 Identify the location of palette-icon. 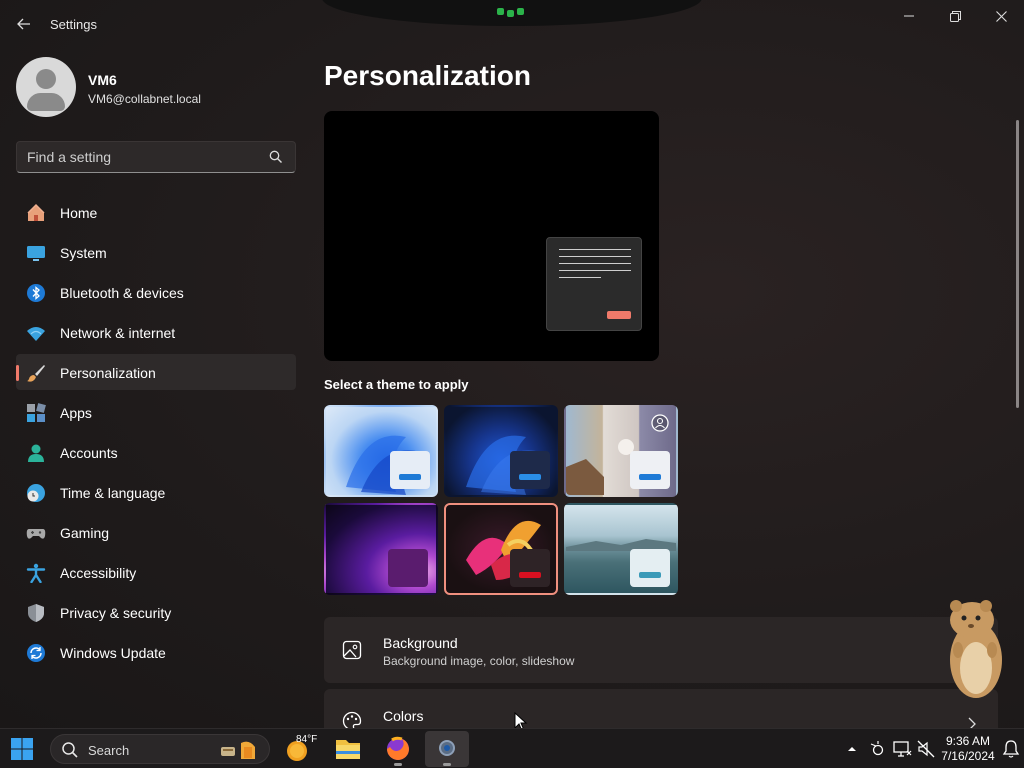
(352, 719).